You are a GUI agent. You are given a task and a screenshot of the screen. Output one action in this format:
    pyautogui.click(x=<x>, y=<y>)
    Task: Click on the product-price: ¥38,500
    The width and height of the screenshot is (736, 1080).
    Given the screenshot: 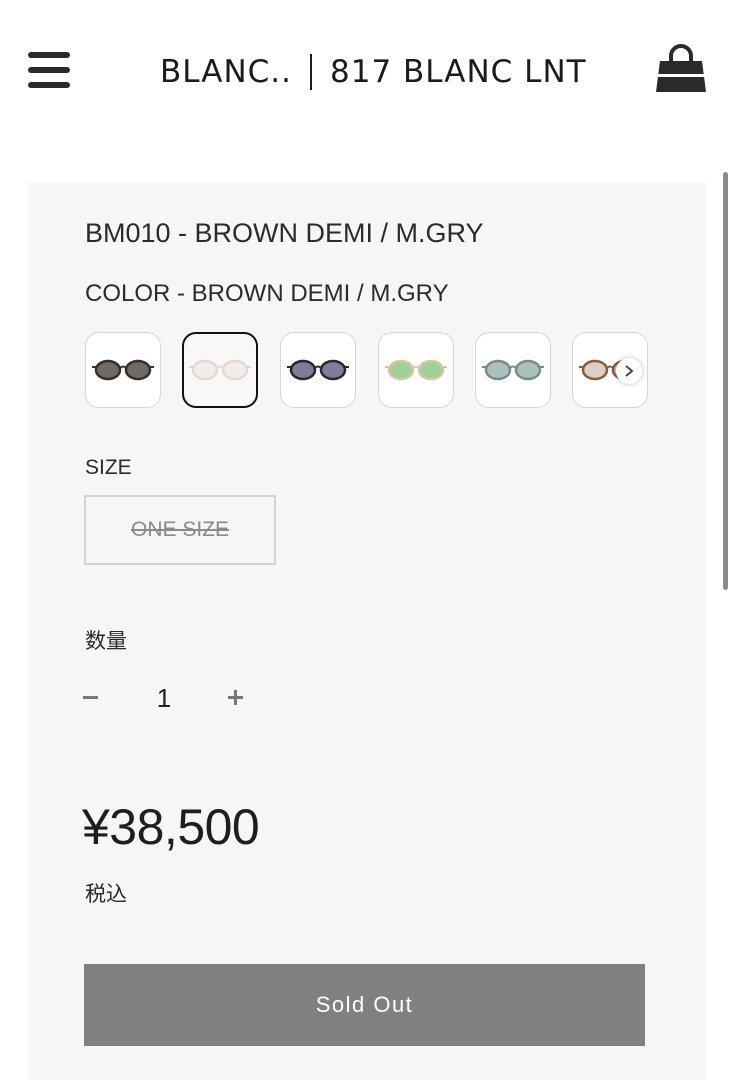 What is the action you would take?
    pyautogui.click(x=171, y=827)
    